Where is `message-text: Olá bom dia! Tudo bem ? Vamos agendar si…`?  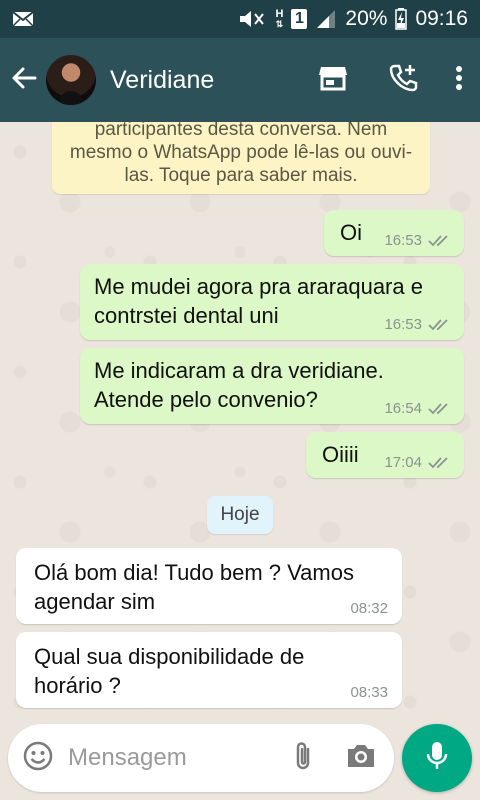
message-text: Olá bom dia! Tudo bem ? Vamos agendar si… is located at coordinates (194, 587).